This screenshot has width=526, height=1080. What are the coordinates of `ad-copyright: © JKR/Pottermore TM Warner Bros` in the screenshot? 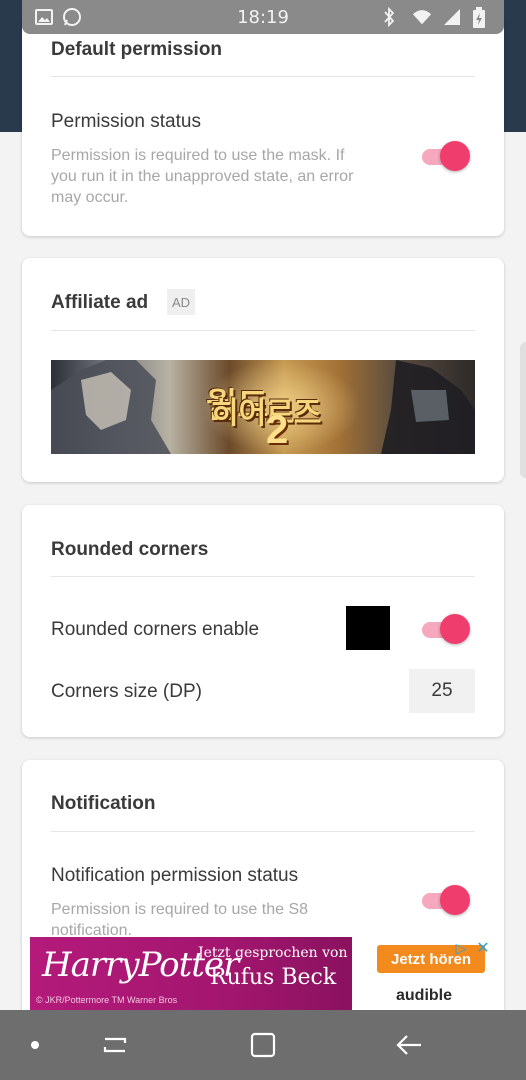 It's located at (107, 1000).